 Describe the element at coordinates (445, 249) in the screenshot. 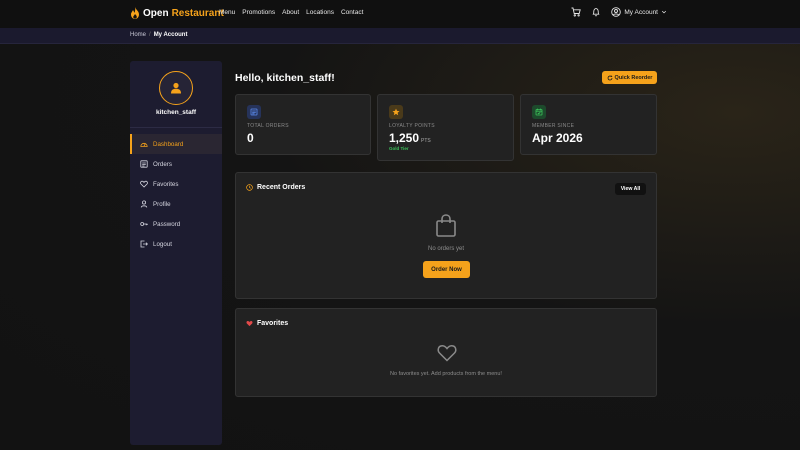

I see `empty-orders-text: No orders yet` at that location.